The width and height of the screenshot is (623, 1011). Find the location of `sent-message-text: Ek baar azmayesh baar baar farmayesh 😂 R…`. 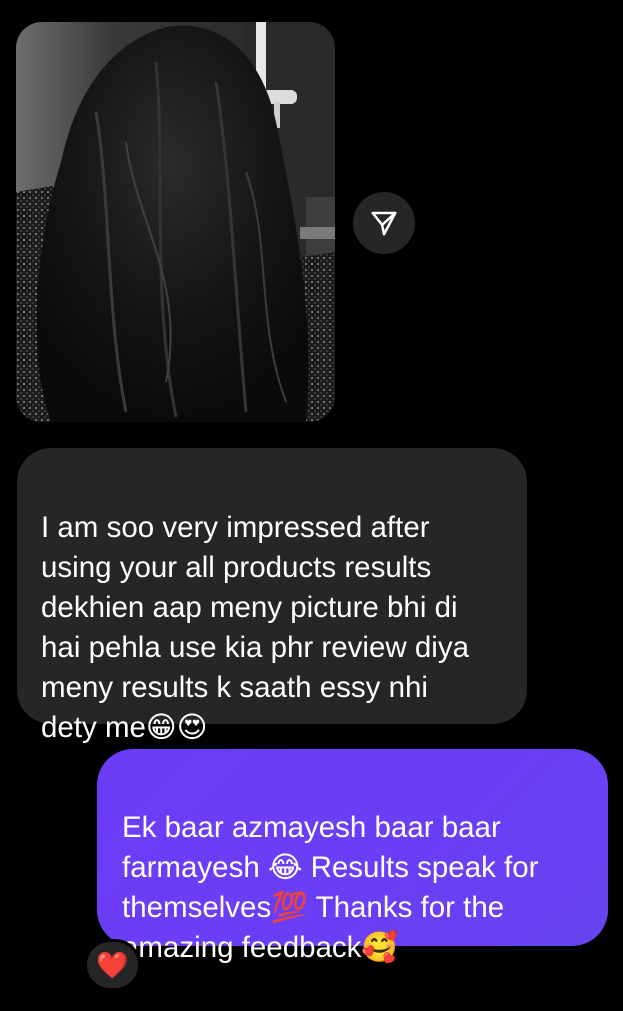

sent-message-text: Ek baar azmayesh baar baar farmayesh 😂 R… is located at coordinates (330, 887).